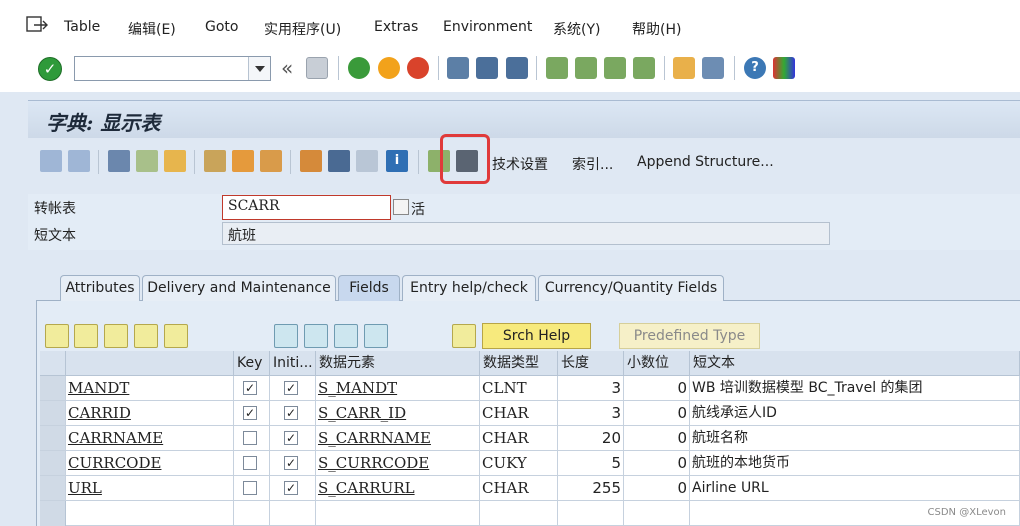  I want to click on key-icon, so click(464, 336).